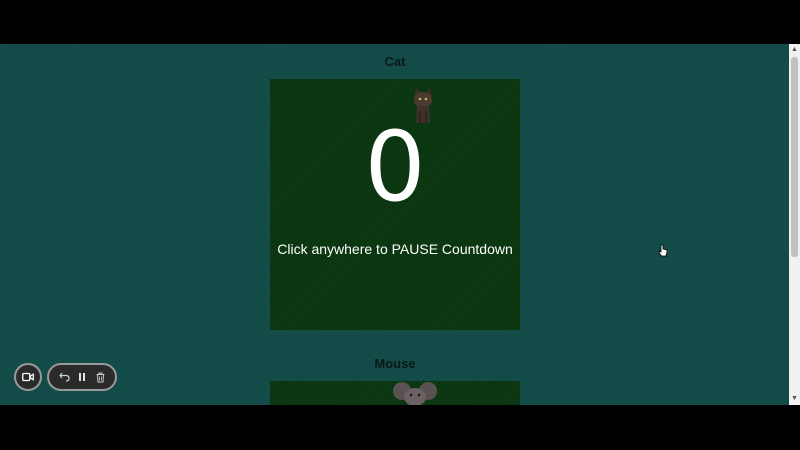 The height and width of the screenshot is (450, 800). Describe the element at coordinates (395, 363) in the screenshot. I see `section-title-mouse: Mouse` at that location.